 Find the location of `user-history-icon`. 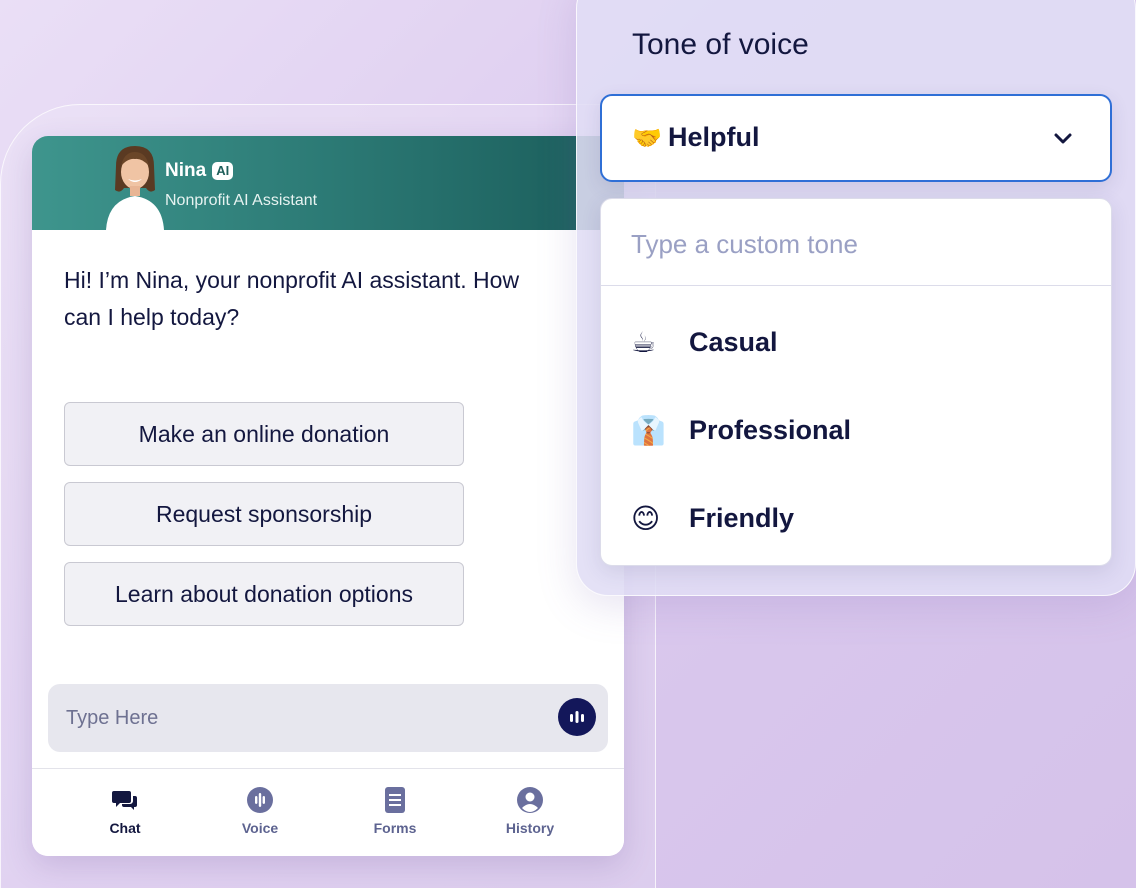

user-history-icon is located at coordinates (530, 800).